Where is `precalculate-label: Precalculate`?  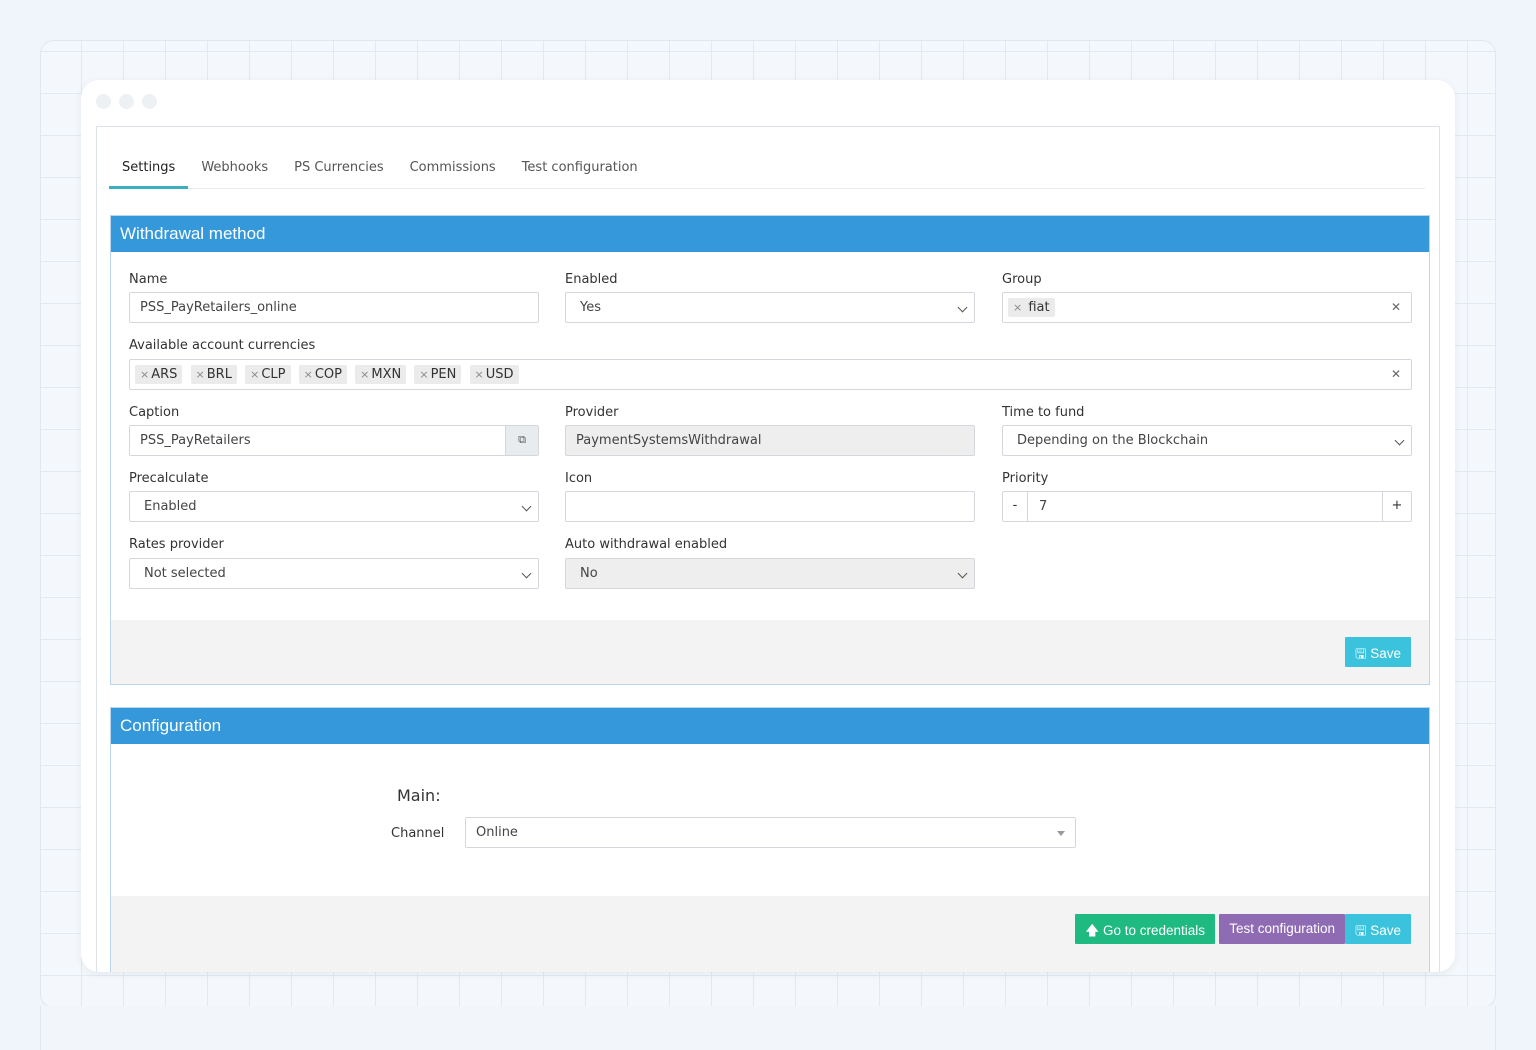
precalculate-label: Precalculate is located at coordinates (169, 478).